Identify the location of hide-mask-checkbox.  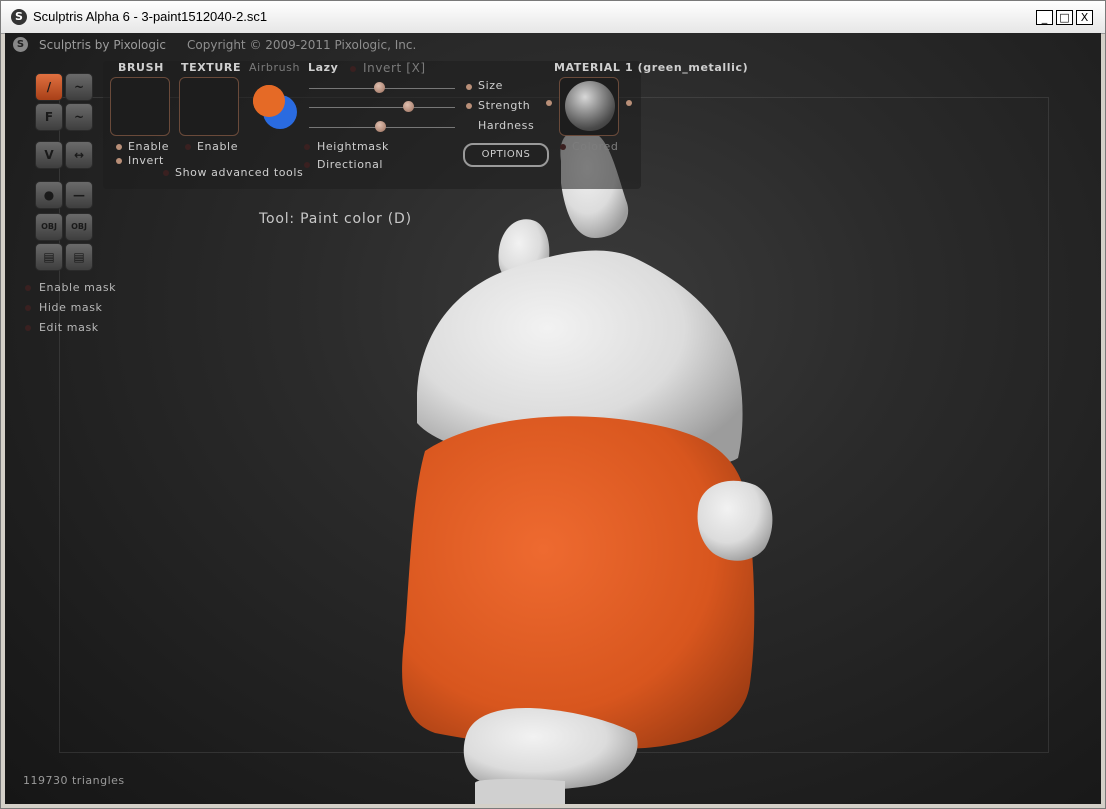
(28, 308).